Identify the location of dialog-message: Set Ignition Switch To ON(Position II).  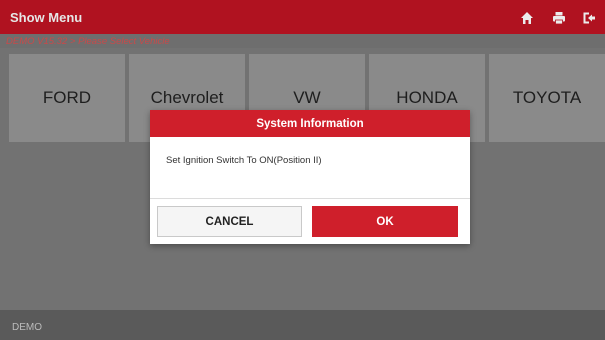
(244, 160).